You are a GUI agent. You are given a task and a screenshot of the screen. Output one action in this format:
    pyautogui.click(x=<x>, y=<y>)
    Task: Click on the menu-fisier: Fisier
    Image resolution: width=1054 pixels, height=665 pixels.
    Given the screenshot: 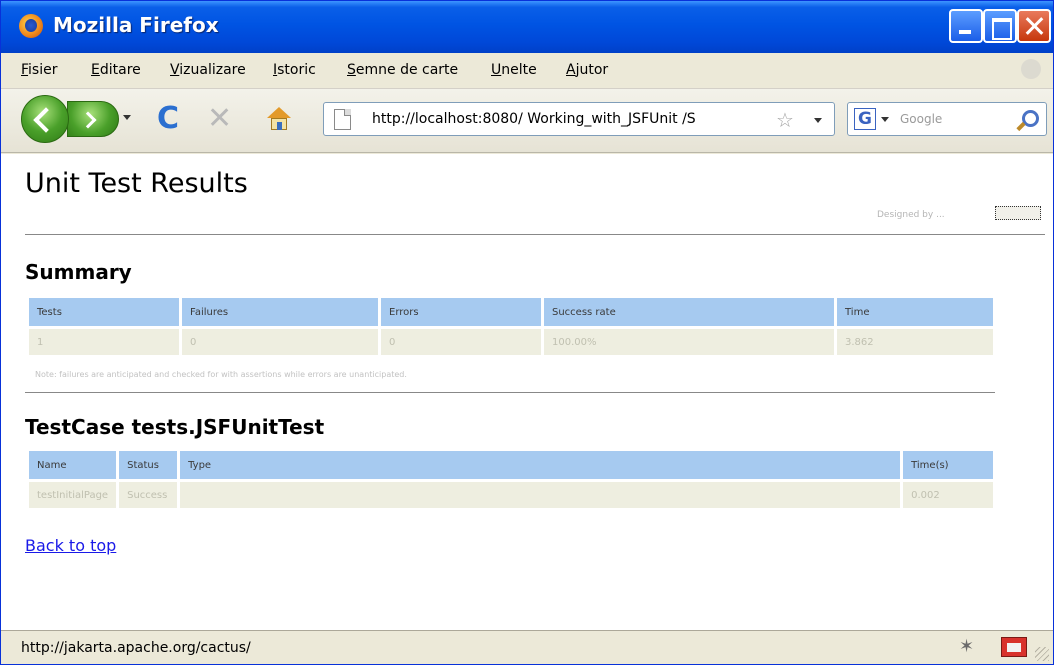 What is the action you would take?
    pyautogui.click(x=39, y=70)
    